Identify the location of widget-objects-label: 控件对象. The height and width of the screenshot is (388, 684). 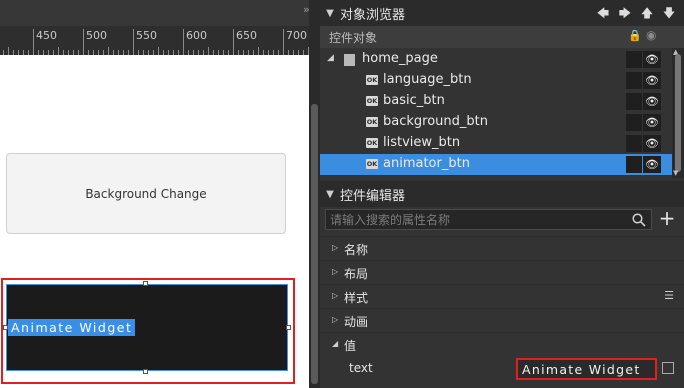
(353, 38).